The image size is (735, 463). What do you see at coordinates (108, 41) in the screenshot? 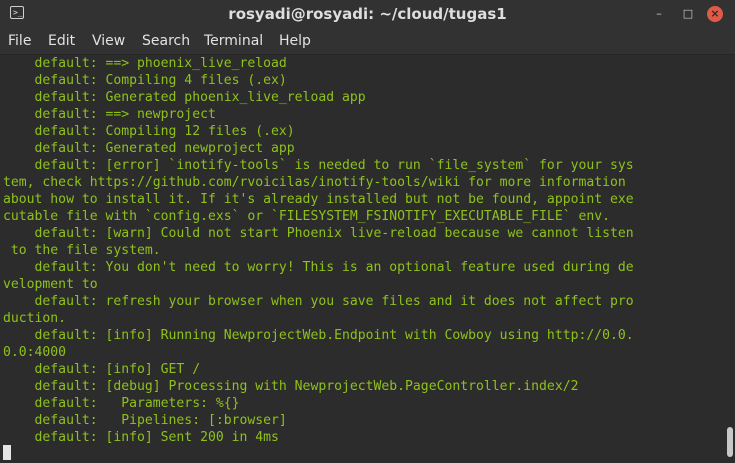
I see `menu-view: View` at bounding box center [108, 41].